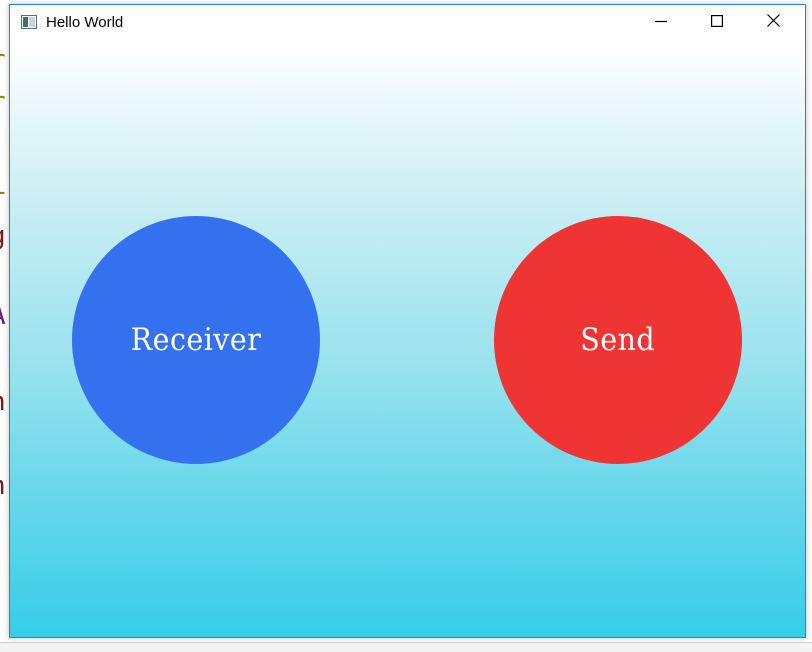 This screenshot has width=812, height=652. Describe the element at coordinates (3, 236) in the screenshot. I see `background-code-line: g` at that location.